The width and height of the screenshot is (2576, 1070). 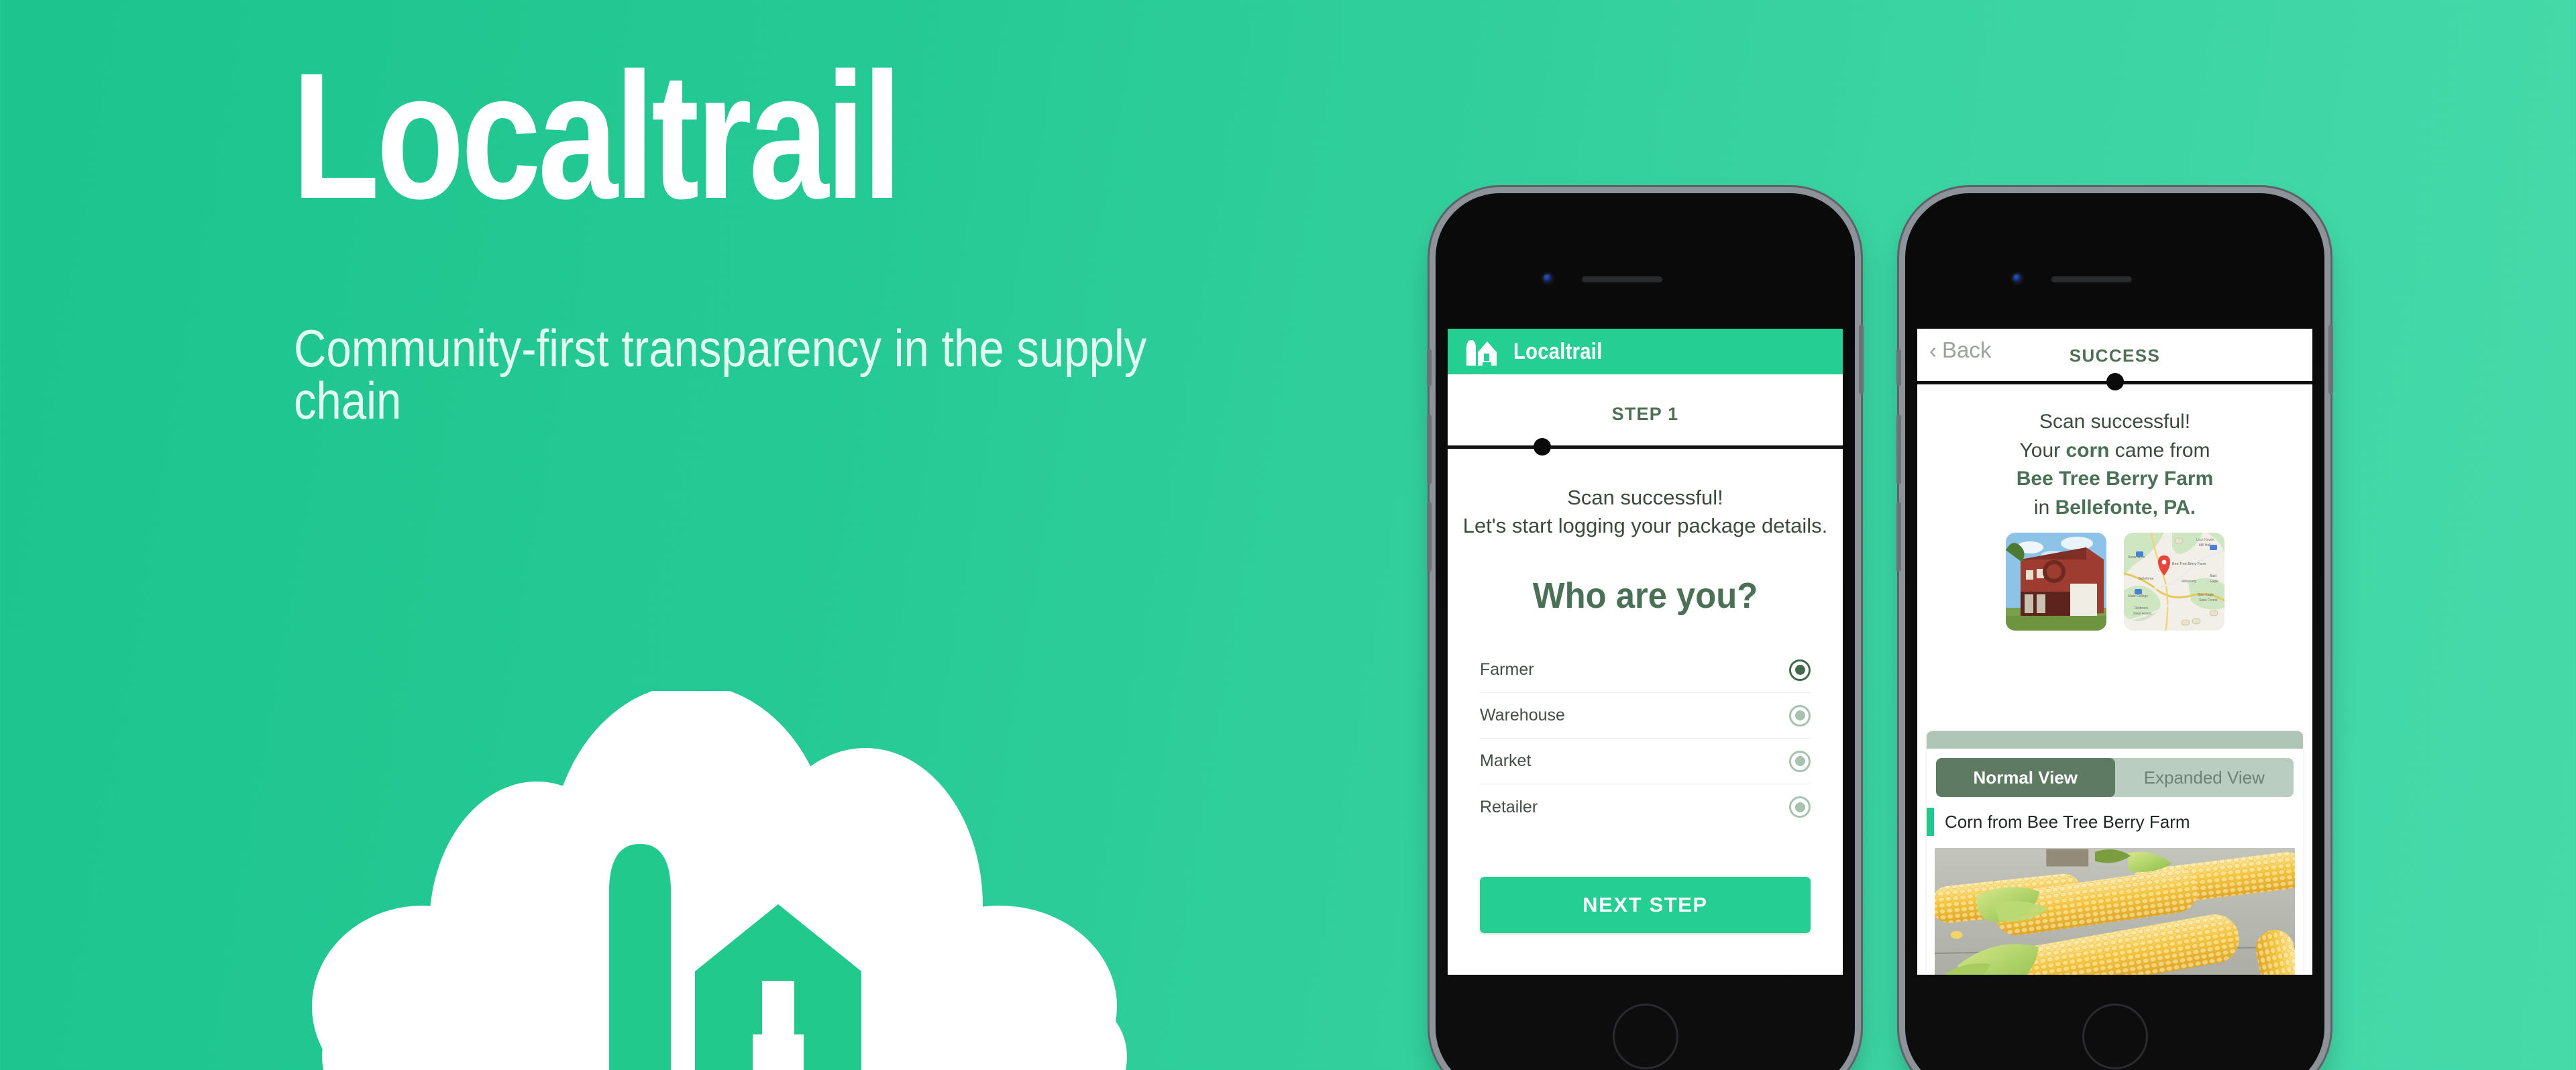 I want to click on svg-text: Bald Eagle, so click(x=2206, y=595).